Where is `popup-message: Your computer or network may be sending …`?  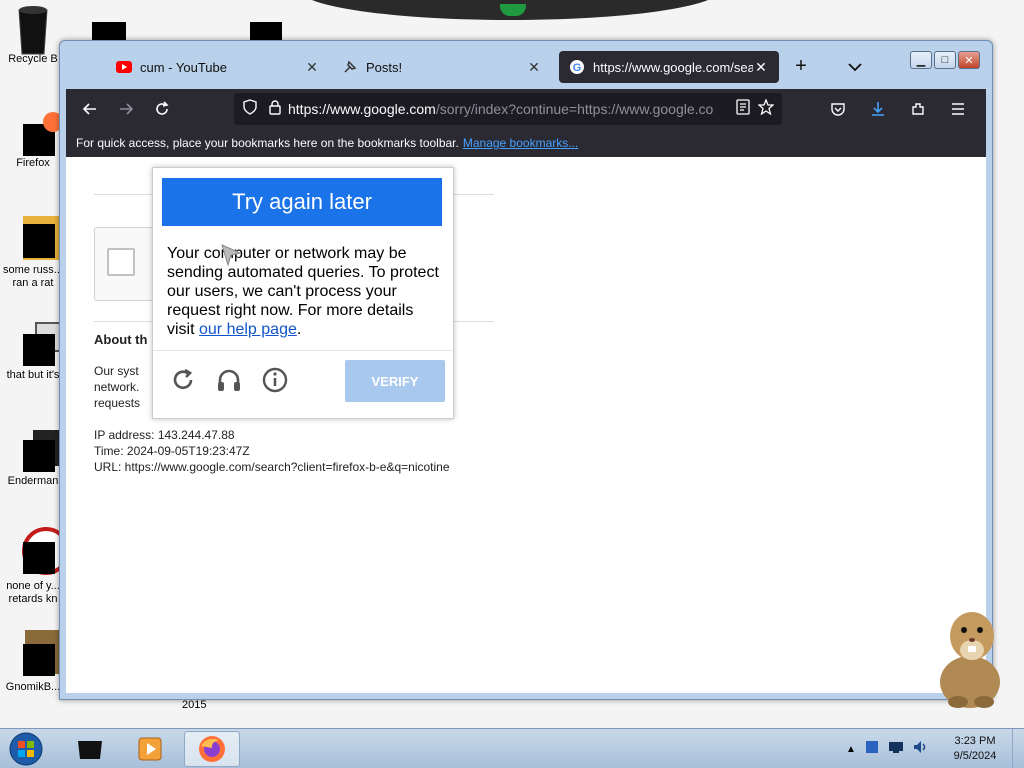 popup-message: Your computer or network may be sending … is located at coordinates (303, 291).